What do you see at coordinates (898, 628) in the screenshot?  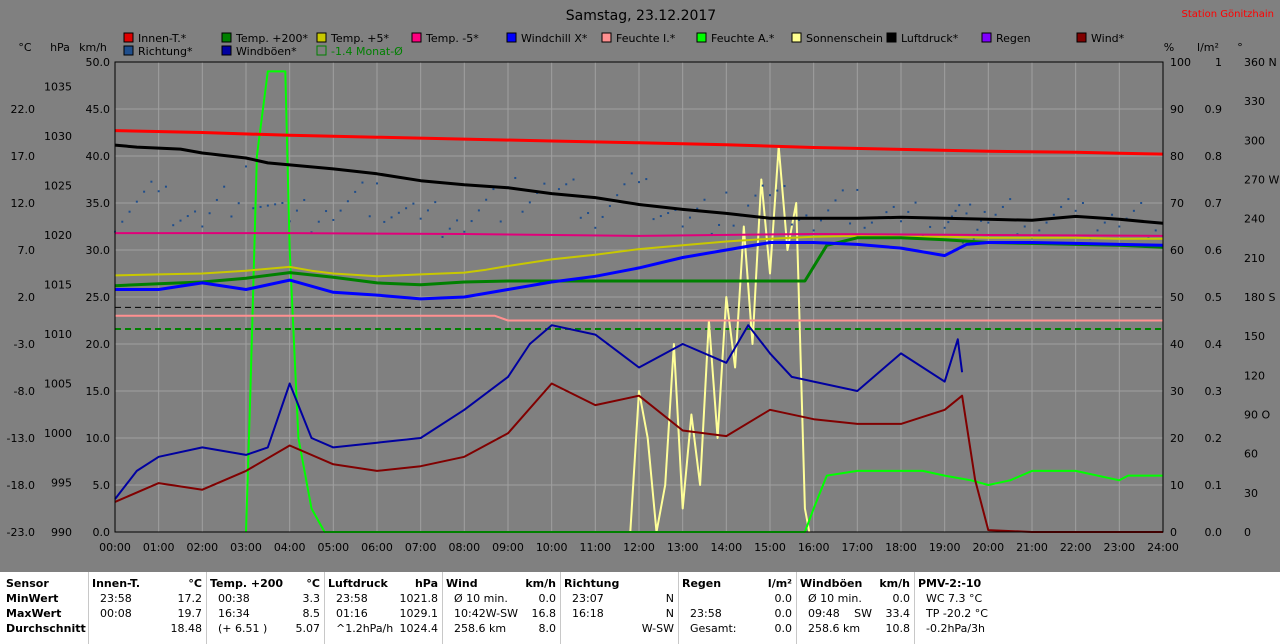 I see `stats-cell-value: 10.8` at bounding box center [898, 628].